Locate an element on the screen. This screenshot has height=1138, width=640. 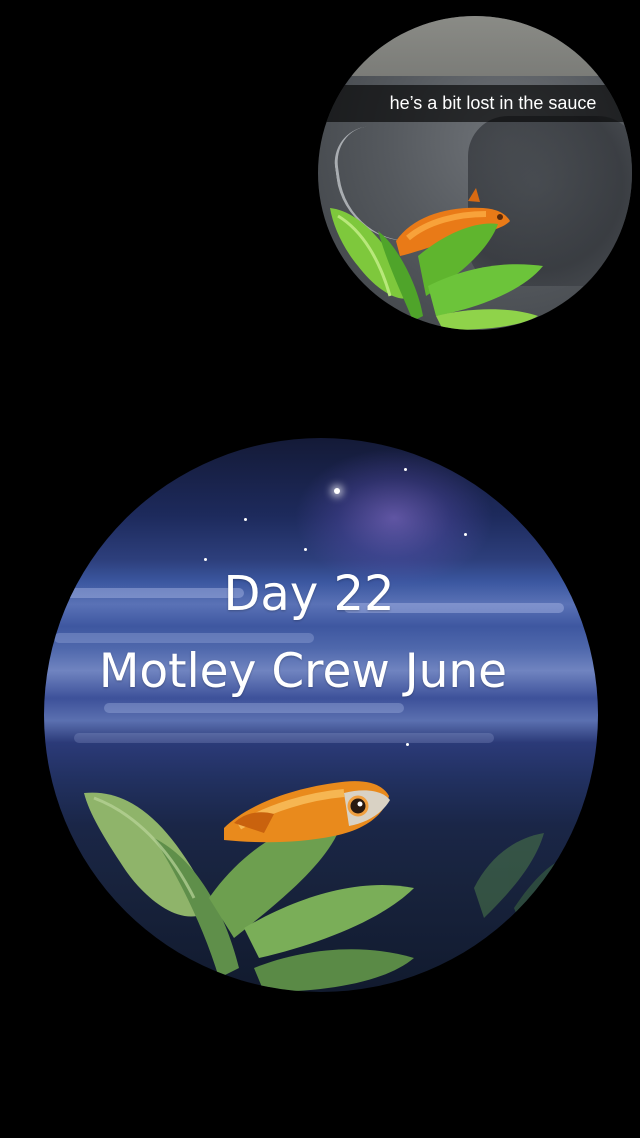
snap-caption-bar: he’s a bit lost in the sauce is located at coordinates (475, 103).